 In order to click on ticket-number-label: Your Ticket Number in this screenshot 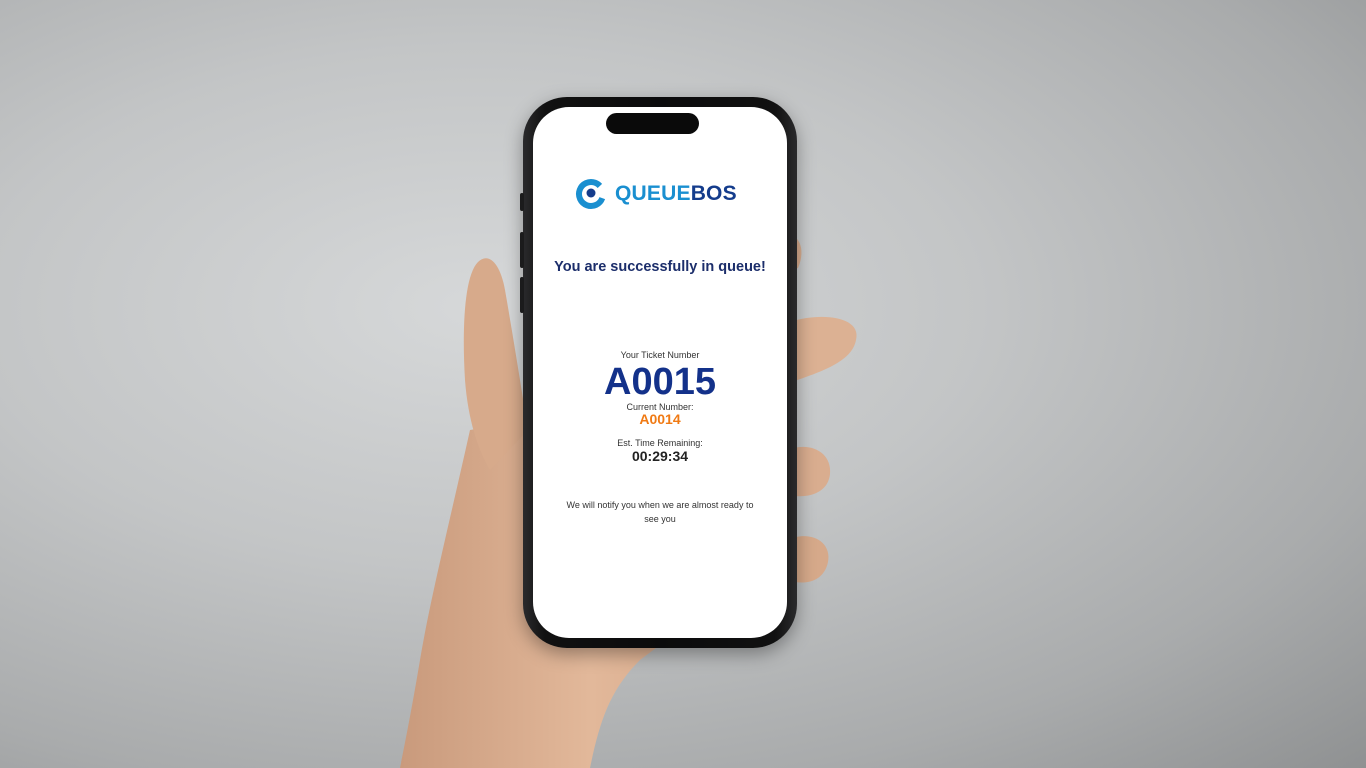, I will do `click(660, 355)`.